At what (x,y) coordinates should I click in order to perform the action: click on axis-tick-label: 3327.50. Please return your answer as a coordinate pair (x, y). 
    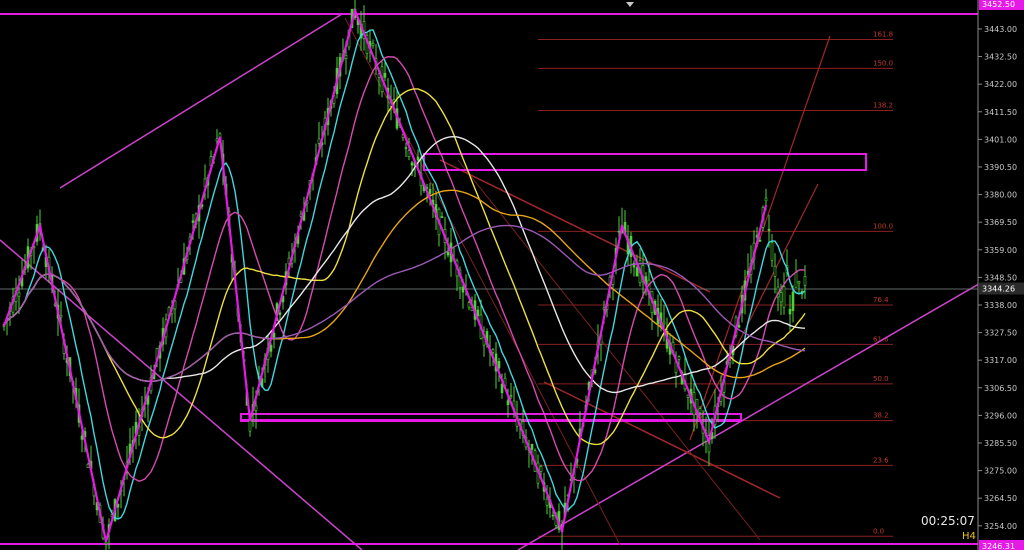
    Looking at the image, I should click on (1000, 333).